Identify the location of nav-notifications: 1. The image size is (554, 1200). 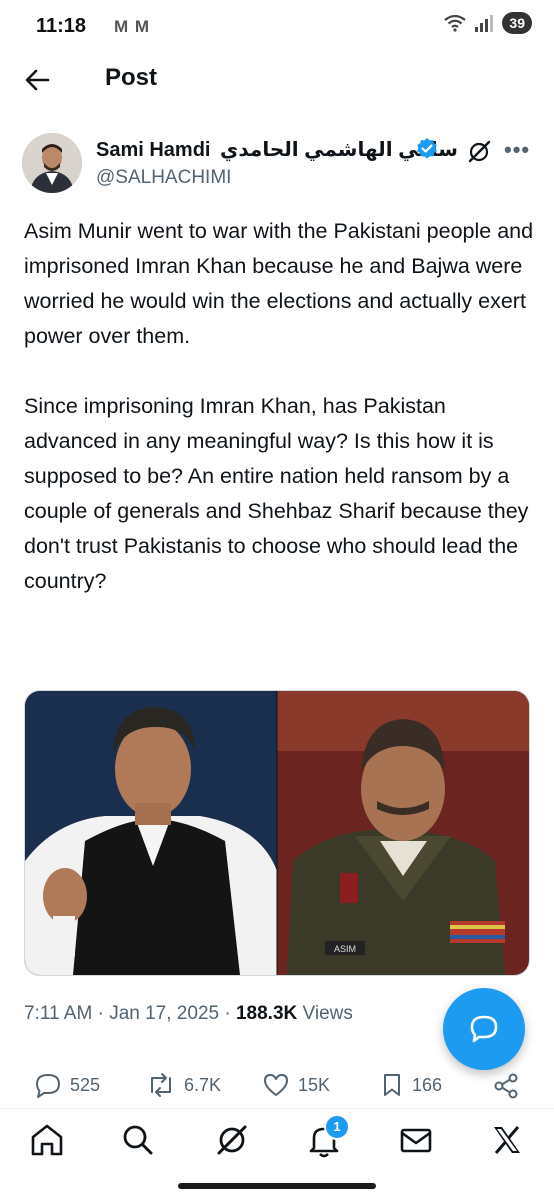
(327, 1137).